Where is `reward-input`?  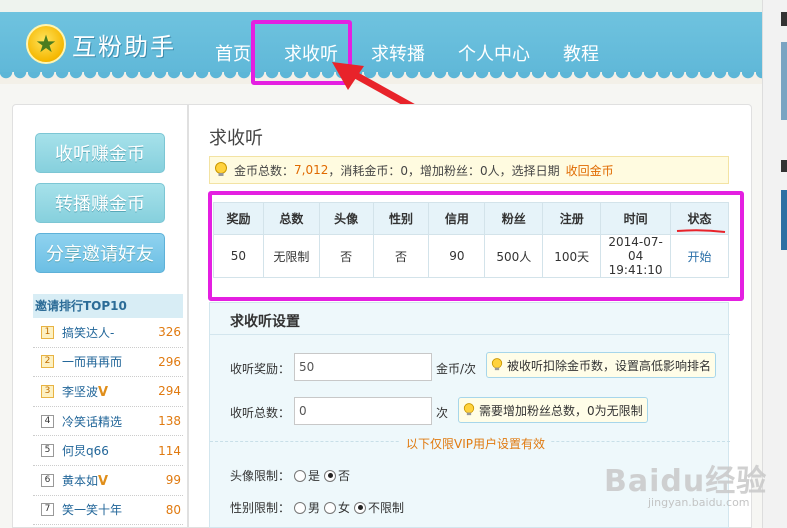
reward-input is located at coordinates (363, 367).